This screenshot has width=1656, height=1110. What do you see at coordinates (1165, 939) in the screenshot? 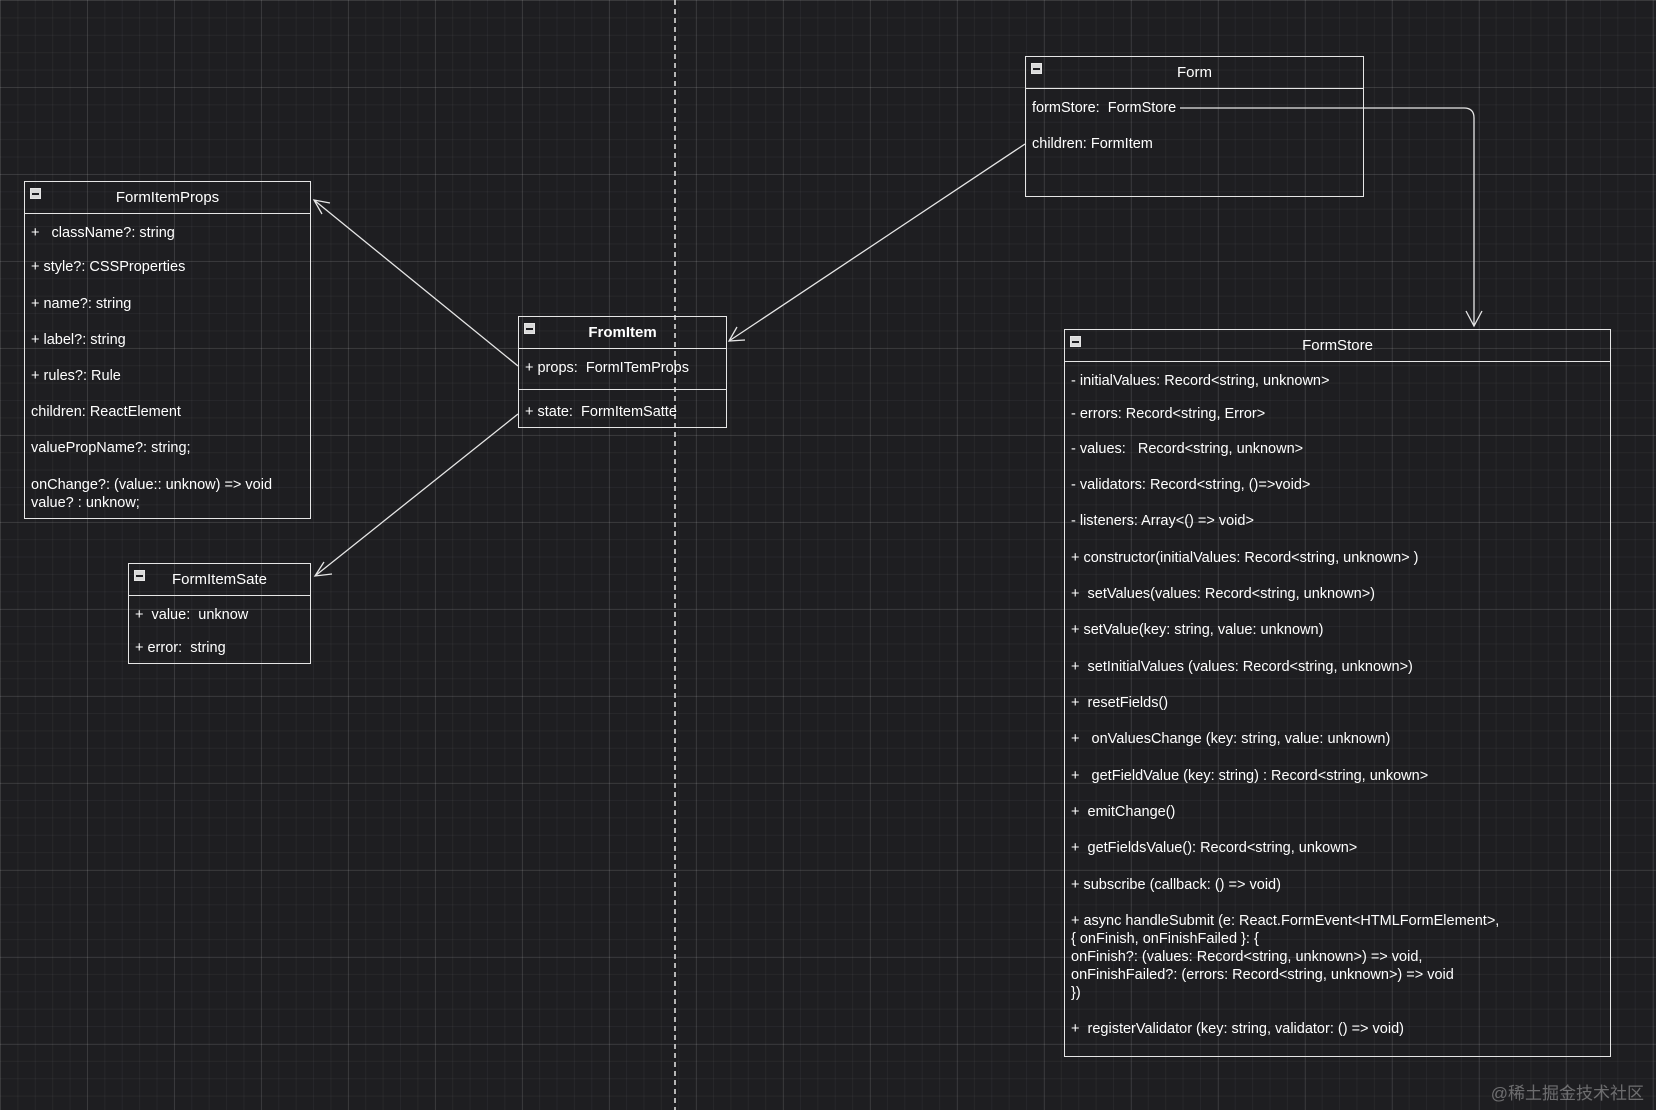
I see `class-member: { onFinish, onFinishFailed }: {` at bounding box center [1165, 939].